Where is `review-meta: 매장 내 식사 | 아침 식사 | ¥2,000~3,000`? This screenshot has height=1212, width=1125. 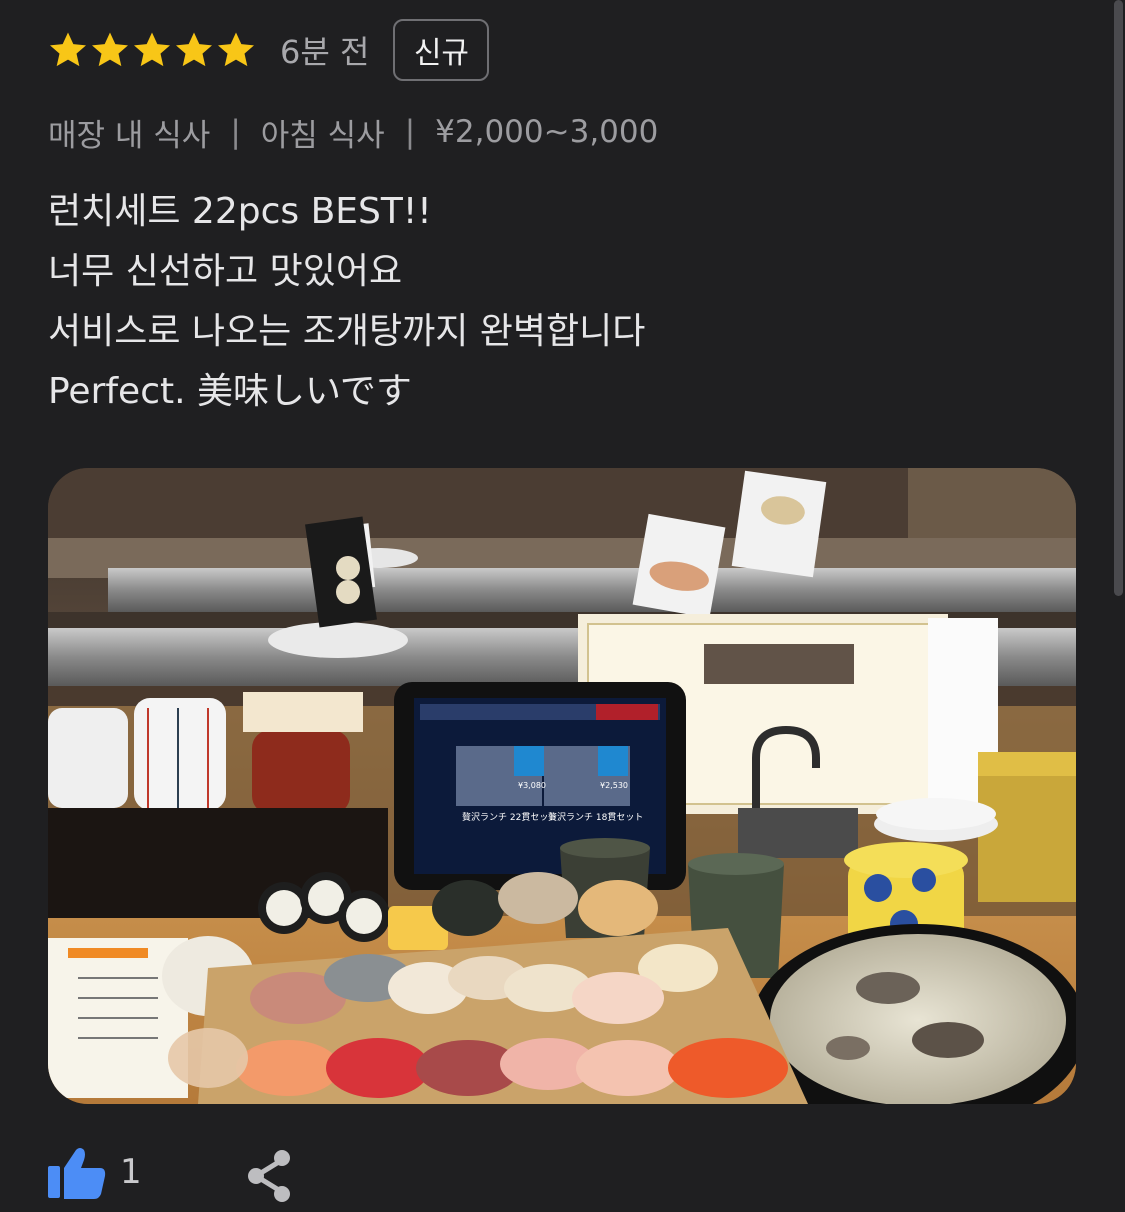 review-meta: 매장 내 식사 | 아침 식사 | ¥2,000~3,000 is located at coordinates (353, 132).